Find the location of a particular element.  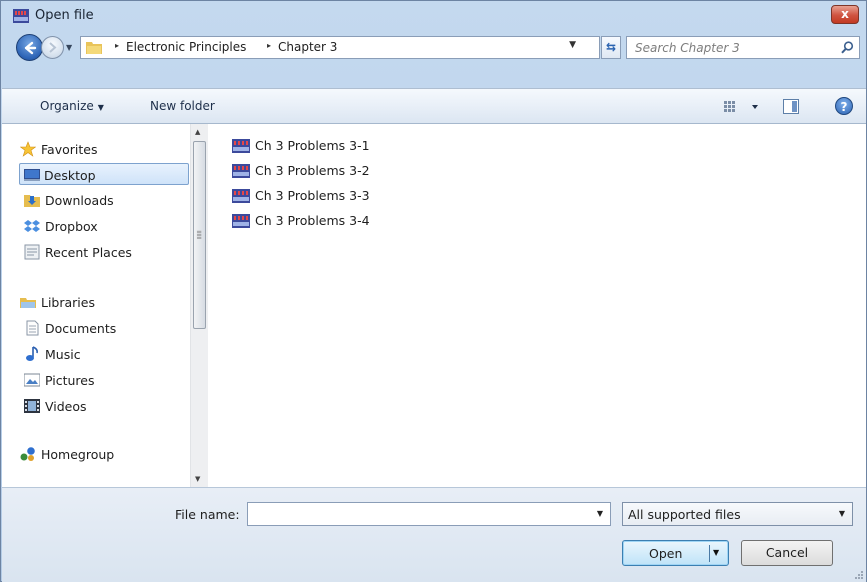

sidebar-item-homegroup: Homegroup is located at coordinates (96, 454).